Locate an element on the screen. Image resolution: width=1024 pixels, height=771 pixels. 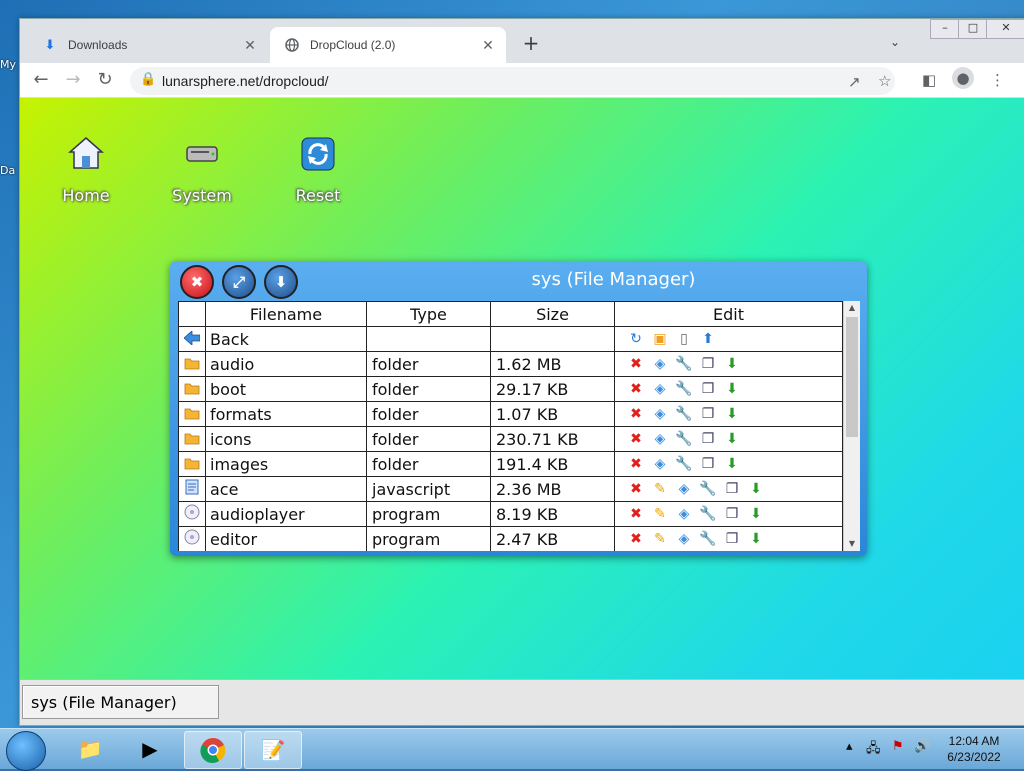
notepad-icon: 📝 is located at coordinates (273, 750).